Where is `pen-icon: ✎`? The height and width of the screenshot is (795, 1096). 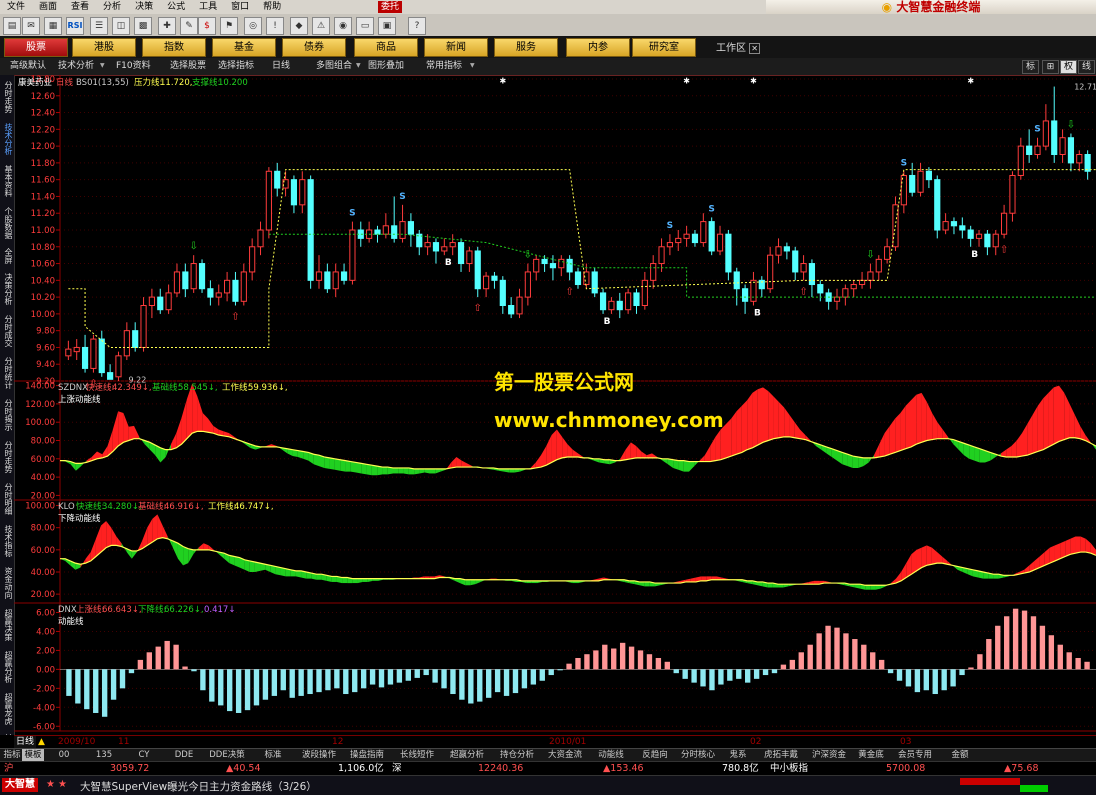 pen-icon: ✎ is located at coordinates (189, 26).